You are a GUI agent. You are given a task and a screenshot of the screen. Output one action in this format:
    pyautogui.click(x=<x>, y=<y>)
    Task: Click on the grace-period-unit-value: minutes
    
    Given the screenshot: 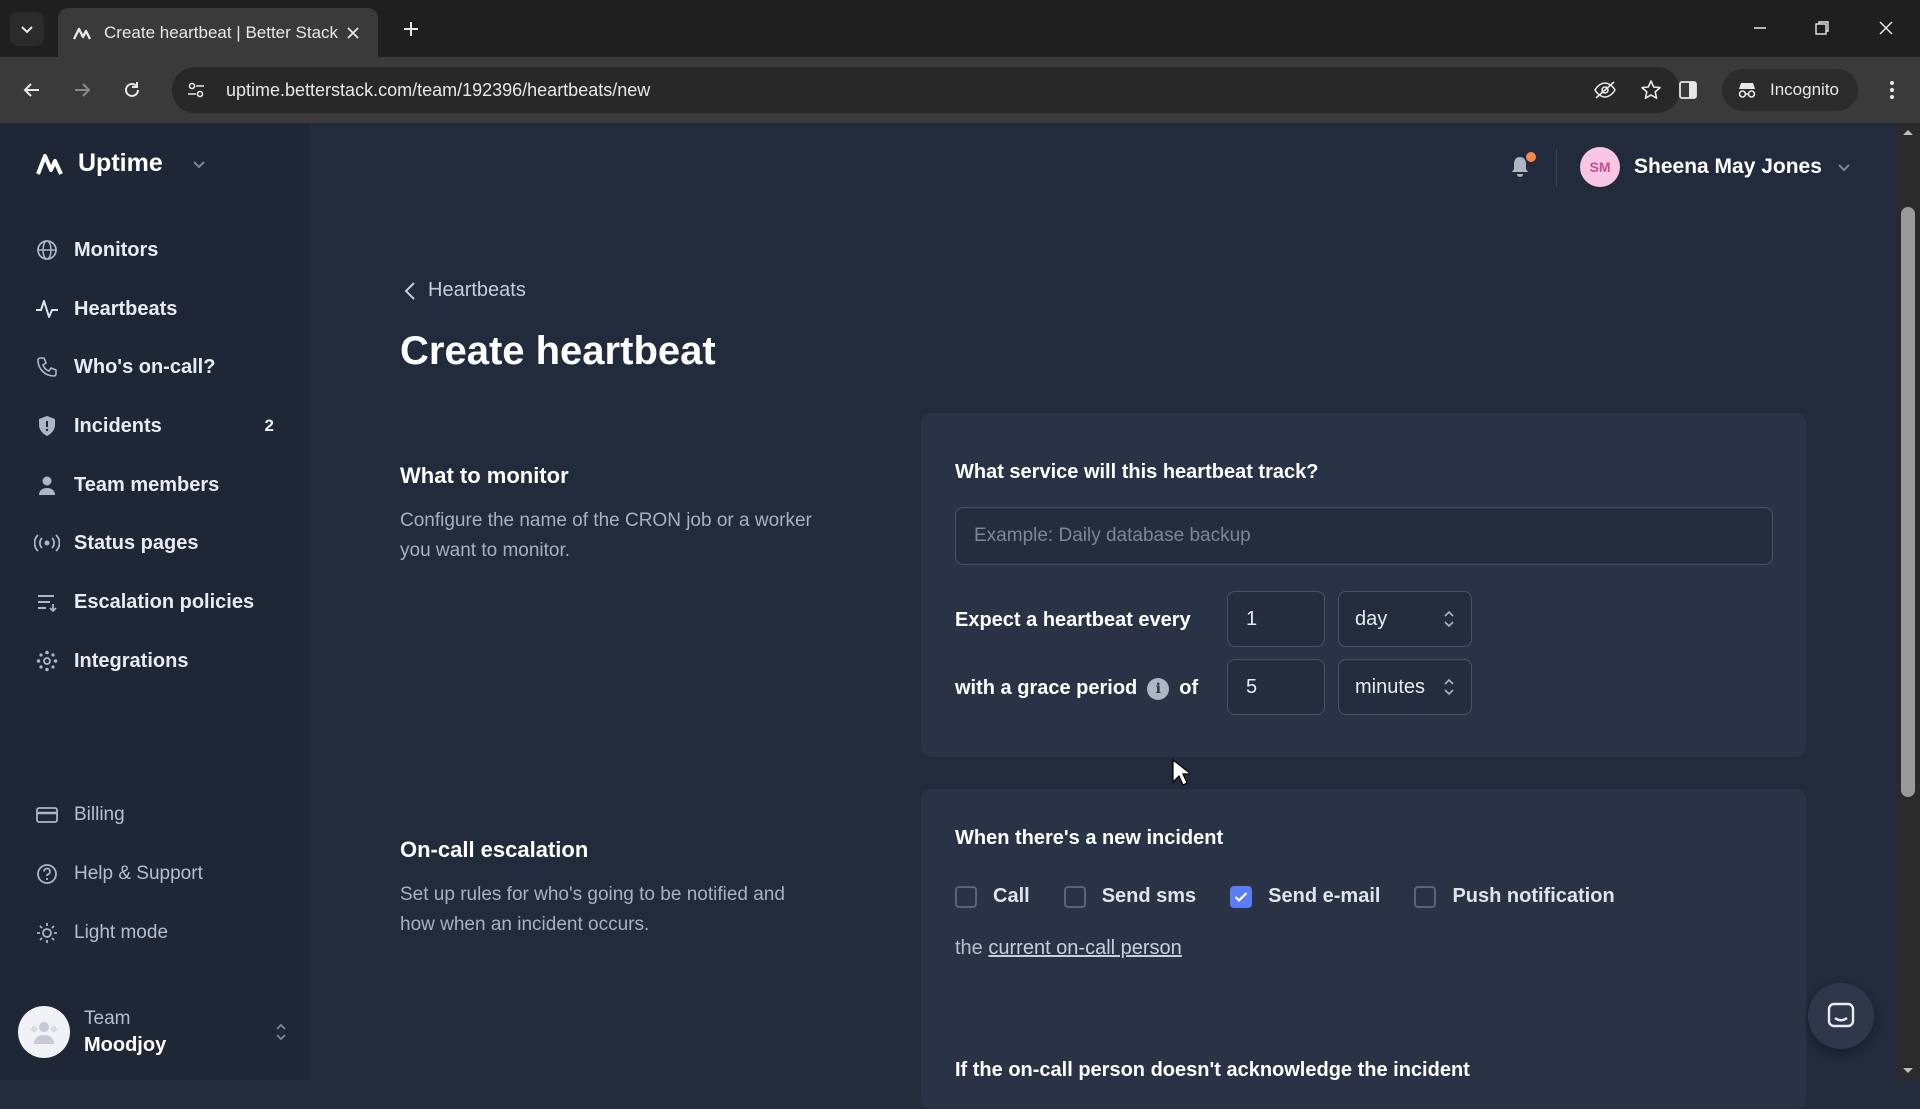 What is the action you would take?
    pyautogui.click(x=1390, y=686)
    